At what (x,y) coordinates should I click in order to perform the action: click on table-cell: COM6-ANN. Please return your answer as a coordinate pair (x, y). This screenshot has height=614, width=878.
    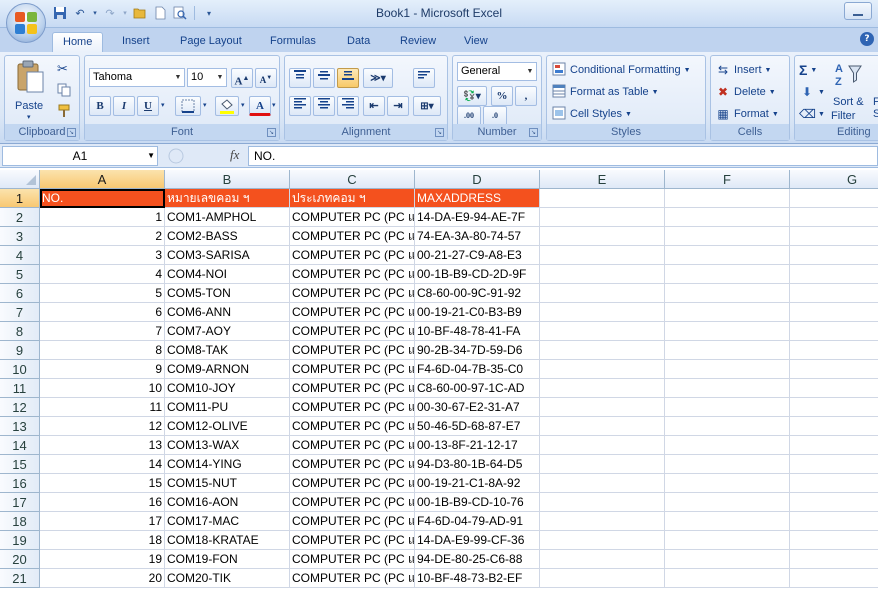
    Looking at the image, I should click on (227, 312).